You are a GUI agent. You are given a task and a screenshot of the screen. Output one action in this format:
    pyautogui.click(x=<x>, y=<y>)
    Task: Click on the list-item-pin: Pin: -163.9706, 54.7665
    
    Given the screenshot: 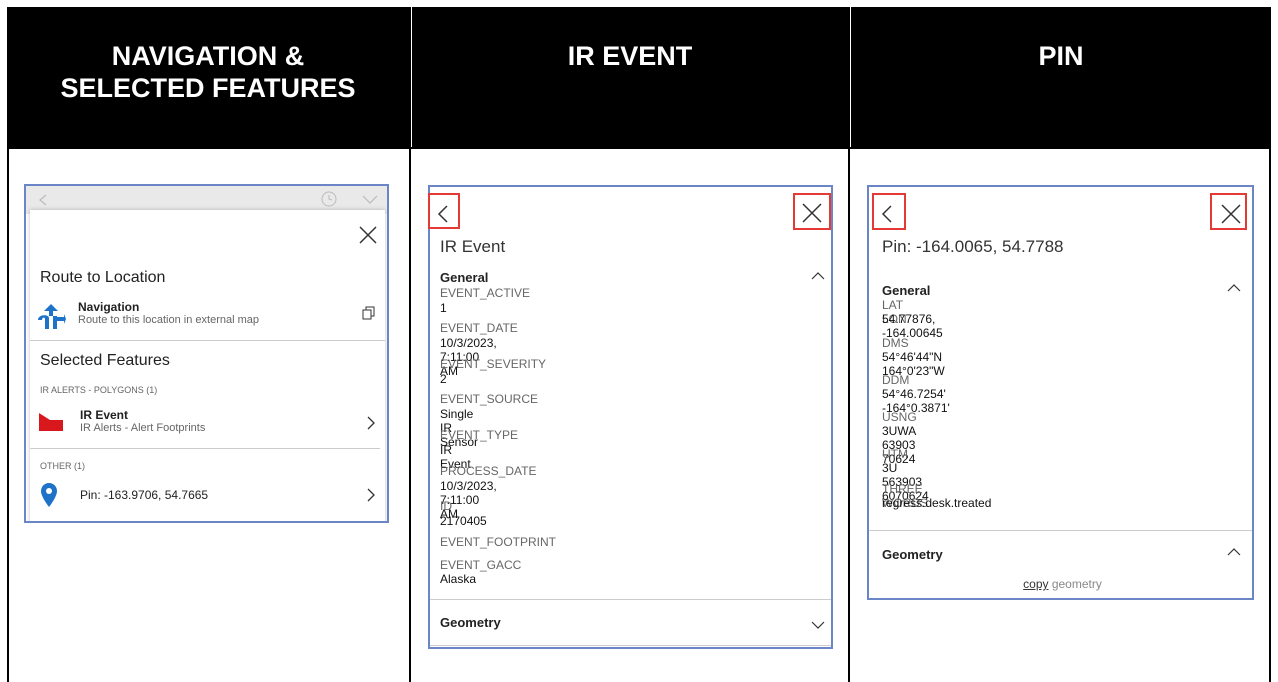 What is the action you would take?
    pyautogui.click(x=205, y=494)
    